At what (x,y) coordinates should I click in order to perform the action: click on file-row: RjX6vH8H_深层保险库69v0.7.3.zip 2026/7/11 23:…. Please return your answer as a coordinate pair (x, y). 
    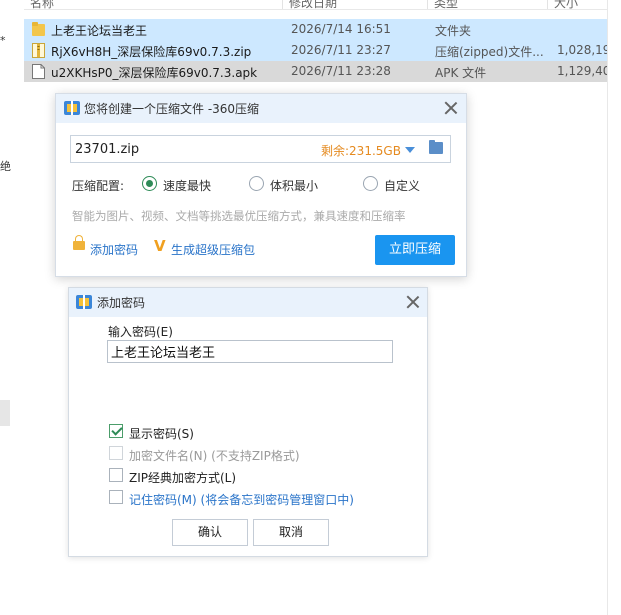
    Looking at the image, I should click on (315, 50).